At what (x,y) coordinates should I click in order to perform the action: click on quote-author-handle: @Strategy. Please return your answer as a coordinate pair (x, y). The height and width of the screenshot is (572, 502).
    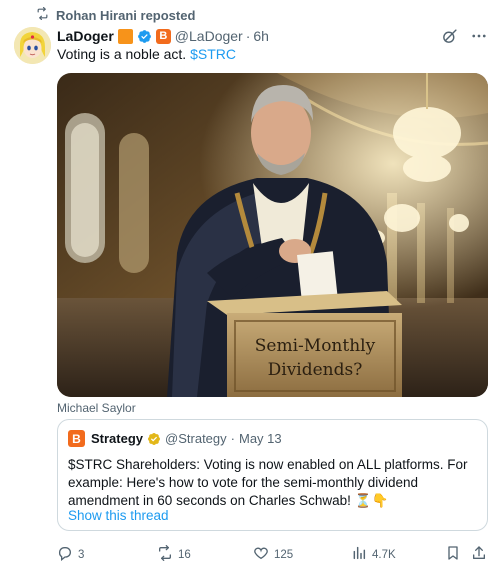
    Looking at the image, I should click on (196, 438).